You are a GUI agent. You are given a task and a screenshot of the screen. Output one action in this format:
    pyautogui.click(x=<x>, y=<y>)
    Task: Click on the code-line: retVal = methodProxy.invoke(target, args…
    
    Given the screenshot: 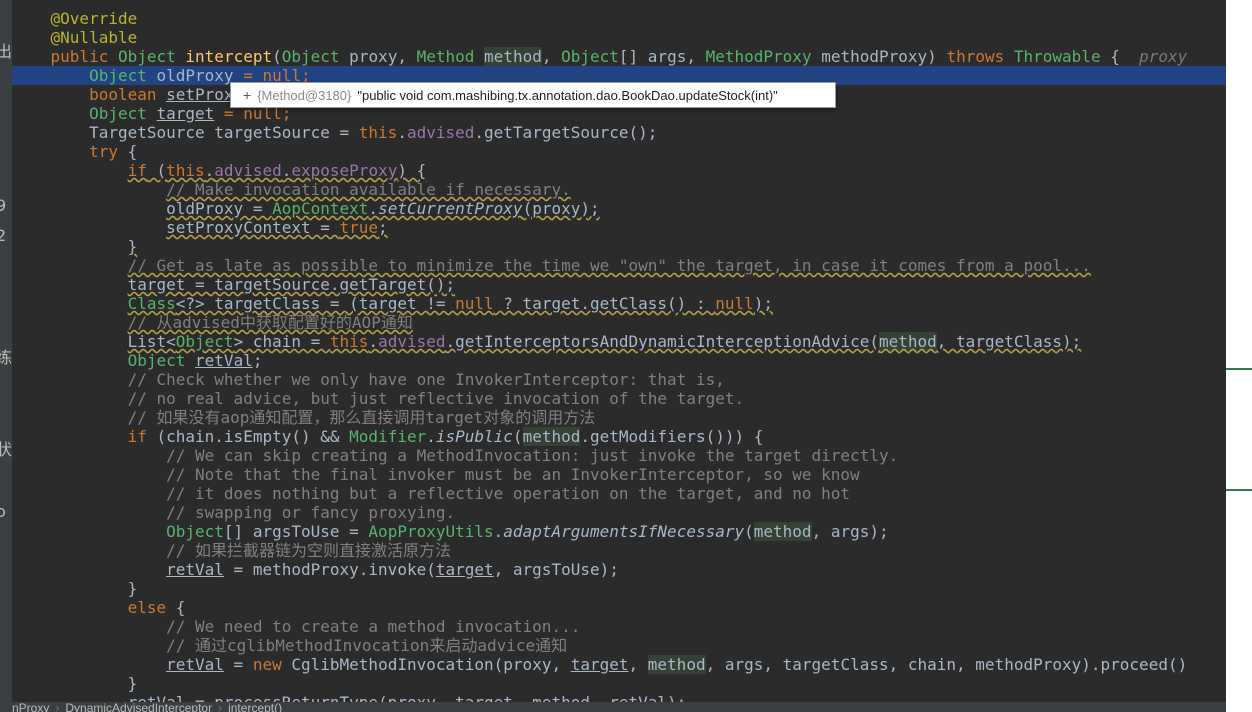 What is the action you would take?
    pyautogui.click(x=392, y=569)
    